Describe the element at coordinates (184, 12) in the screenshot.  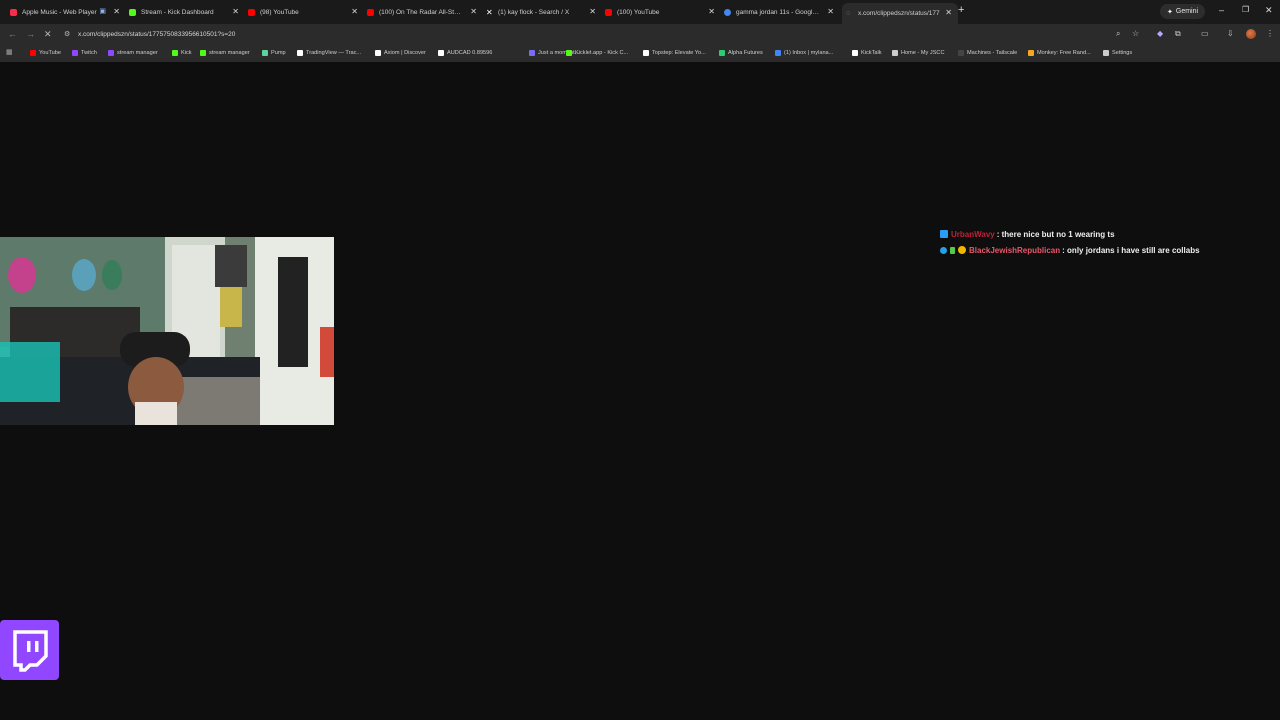
I see `tab-kick-dashboard: Stream - Kick Dashboard ✕` at that location.